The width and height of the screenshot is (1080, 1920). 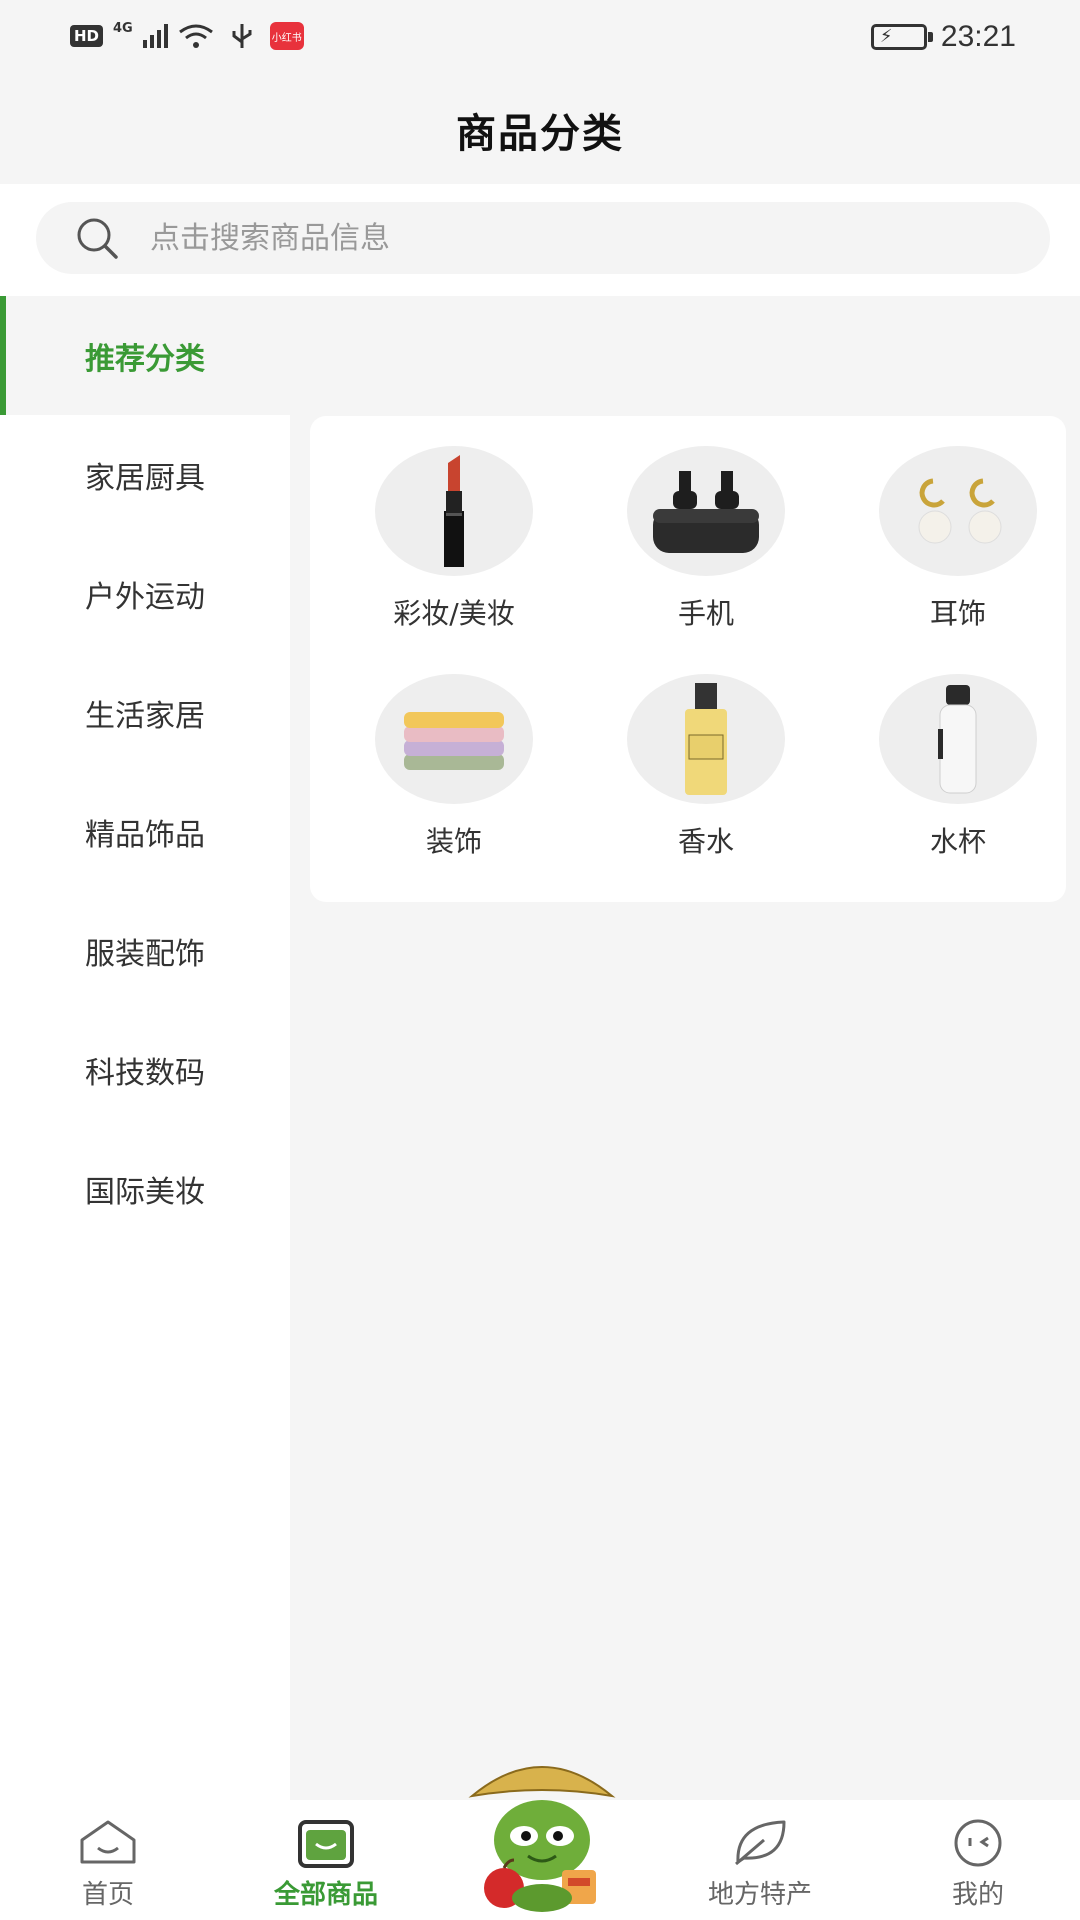 I want to click on subcategory-label: 香水, so click(x=705, y=841).